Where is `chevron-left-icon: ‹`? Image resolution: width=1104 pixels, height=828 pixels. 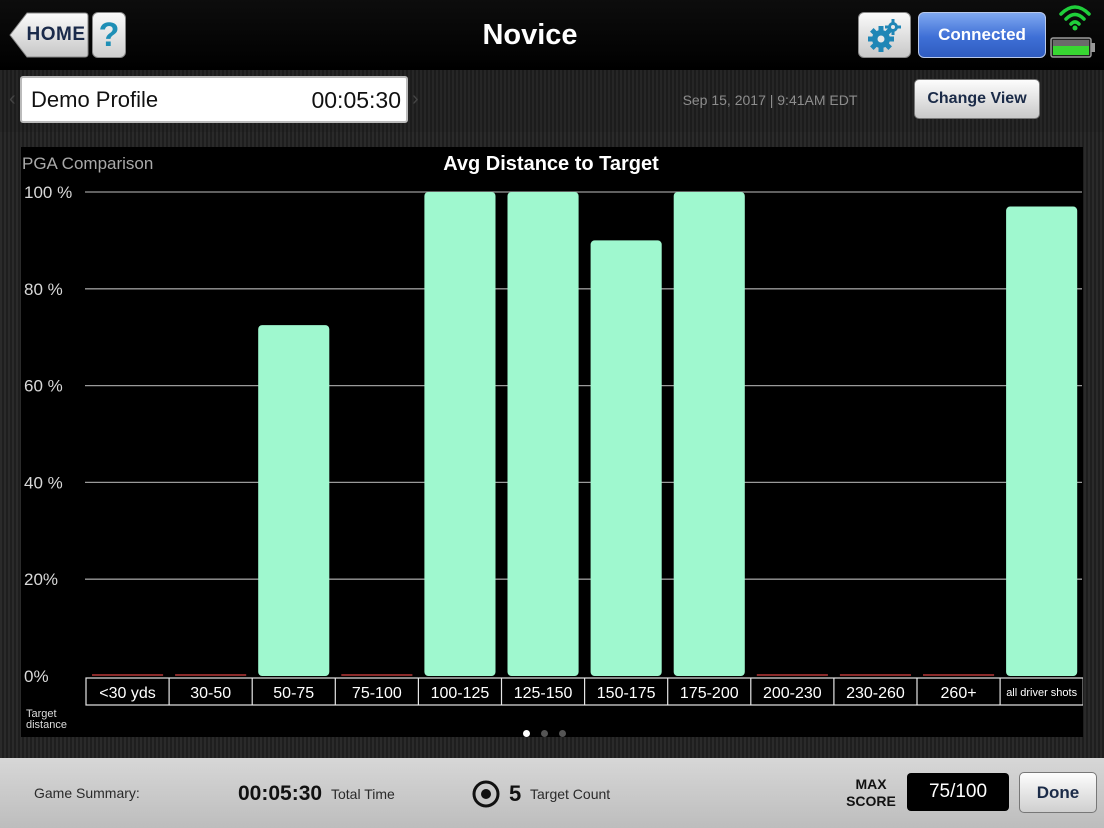
chevron-left-icon: ‹ is located at coordinates (12, 99).